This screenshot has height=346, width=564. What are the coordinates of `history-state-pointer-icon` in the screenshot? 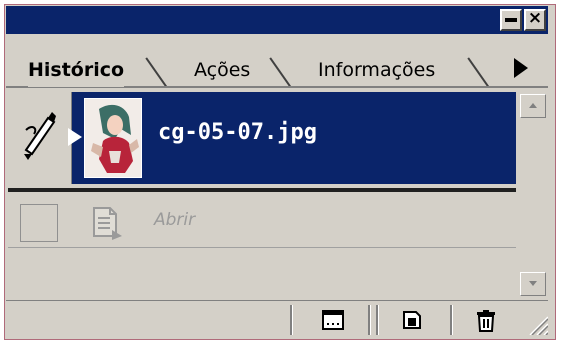 It's located at (75, 137).